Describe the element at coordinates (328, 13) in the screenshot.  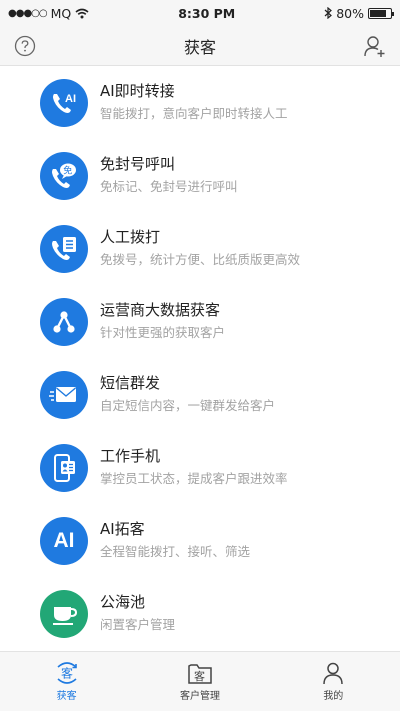
I see `bluetooth-icon` at that location.